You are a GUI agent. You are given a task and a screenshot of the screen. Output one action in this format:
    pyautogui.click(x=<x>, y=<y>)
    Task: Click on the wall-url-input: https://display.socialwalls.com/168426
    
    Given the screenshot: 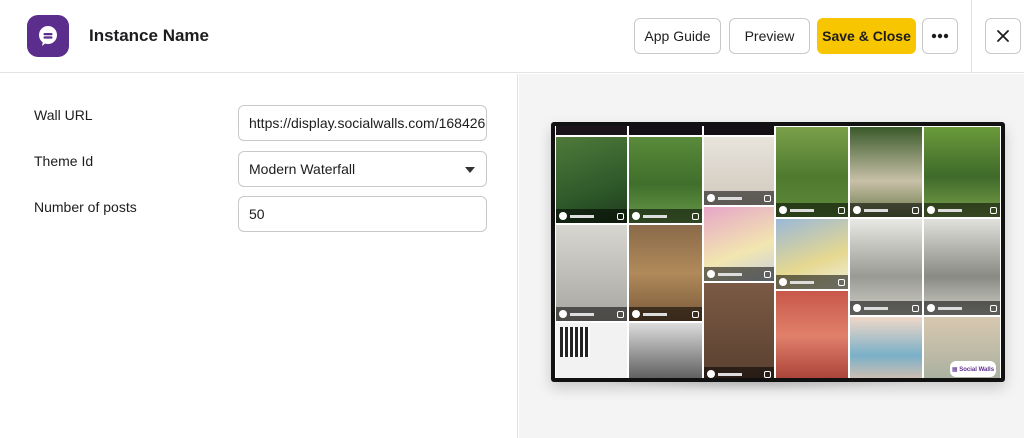 What is the action you would take?
    pyautogui.click(x=362, y=123)
    